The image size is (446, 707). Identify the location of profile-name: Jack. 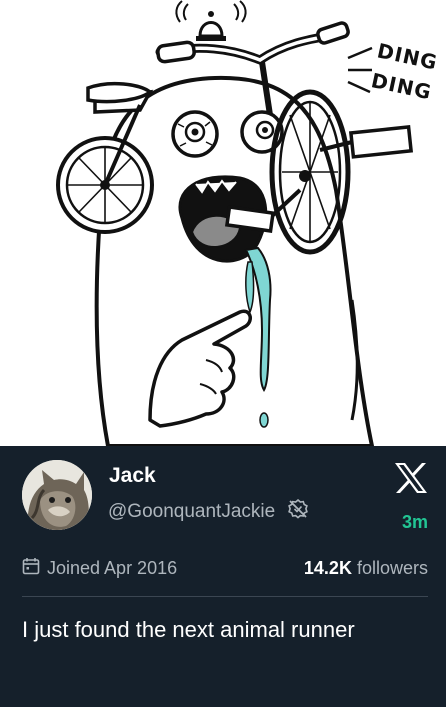
(132, 476).